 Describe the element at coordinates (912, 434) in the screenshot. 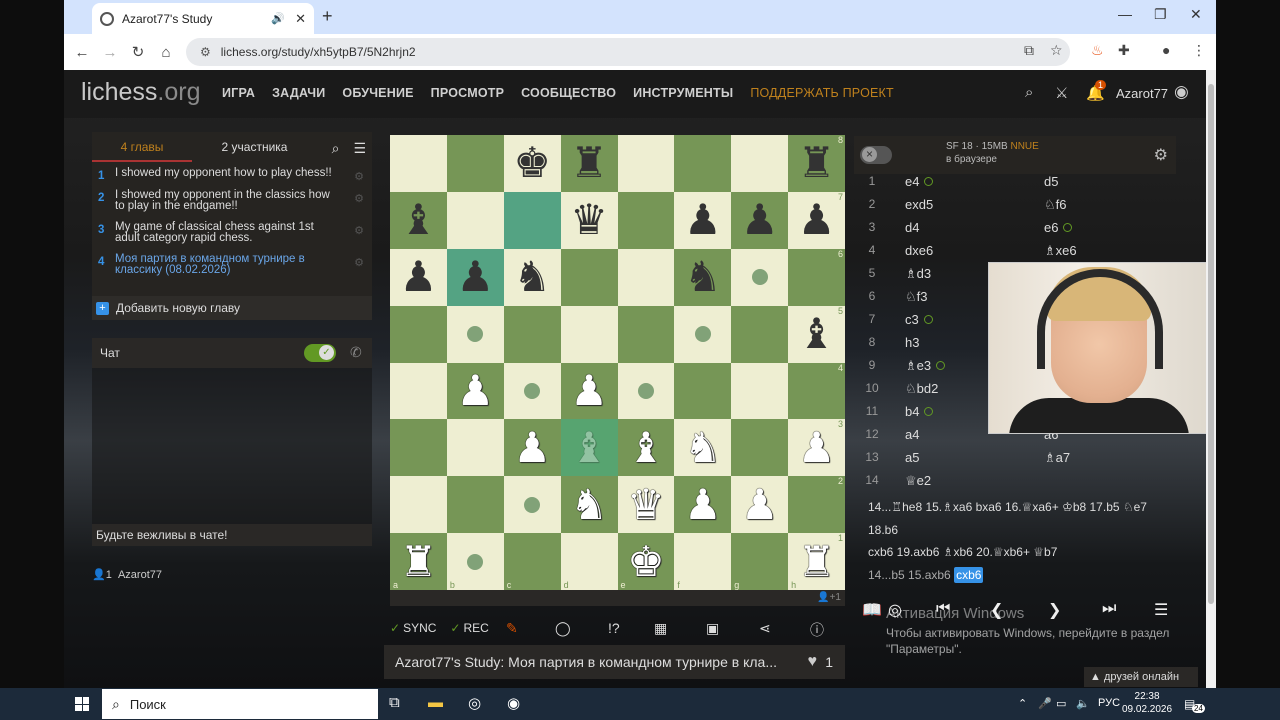

I see `white-move: a4` at that location.